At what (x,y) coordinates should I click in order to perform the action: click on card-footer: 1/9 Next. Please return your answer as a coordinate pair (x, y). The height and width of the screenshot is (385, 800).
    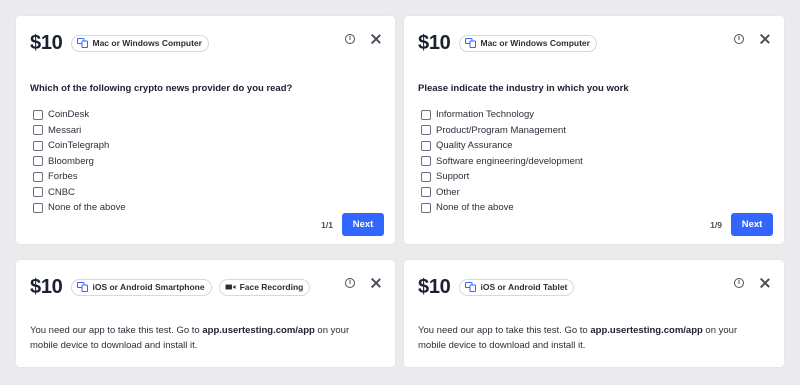
    Looking at the image, I should click on (741, 224).